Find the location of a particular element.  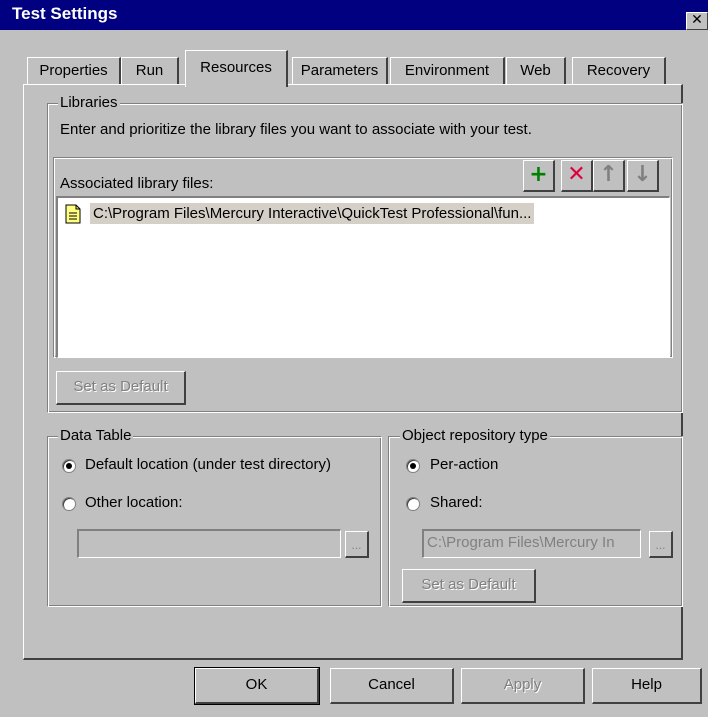

window-title: Test Settings is located at coordinates (65, 13).